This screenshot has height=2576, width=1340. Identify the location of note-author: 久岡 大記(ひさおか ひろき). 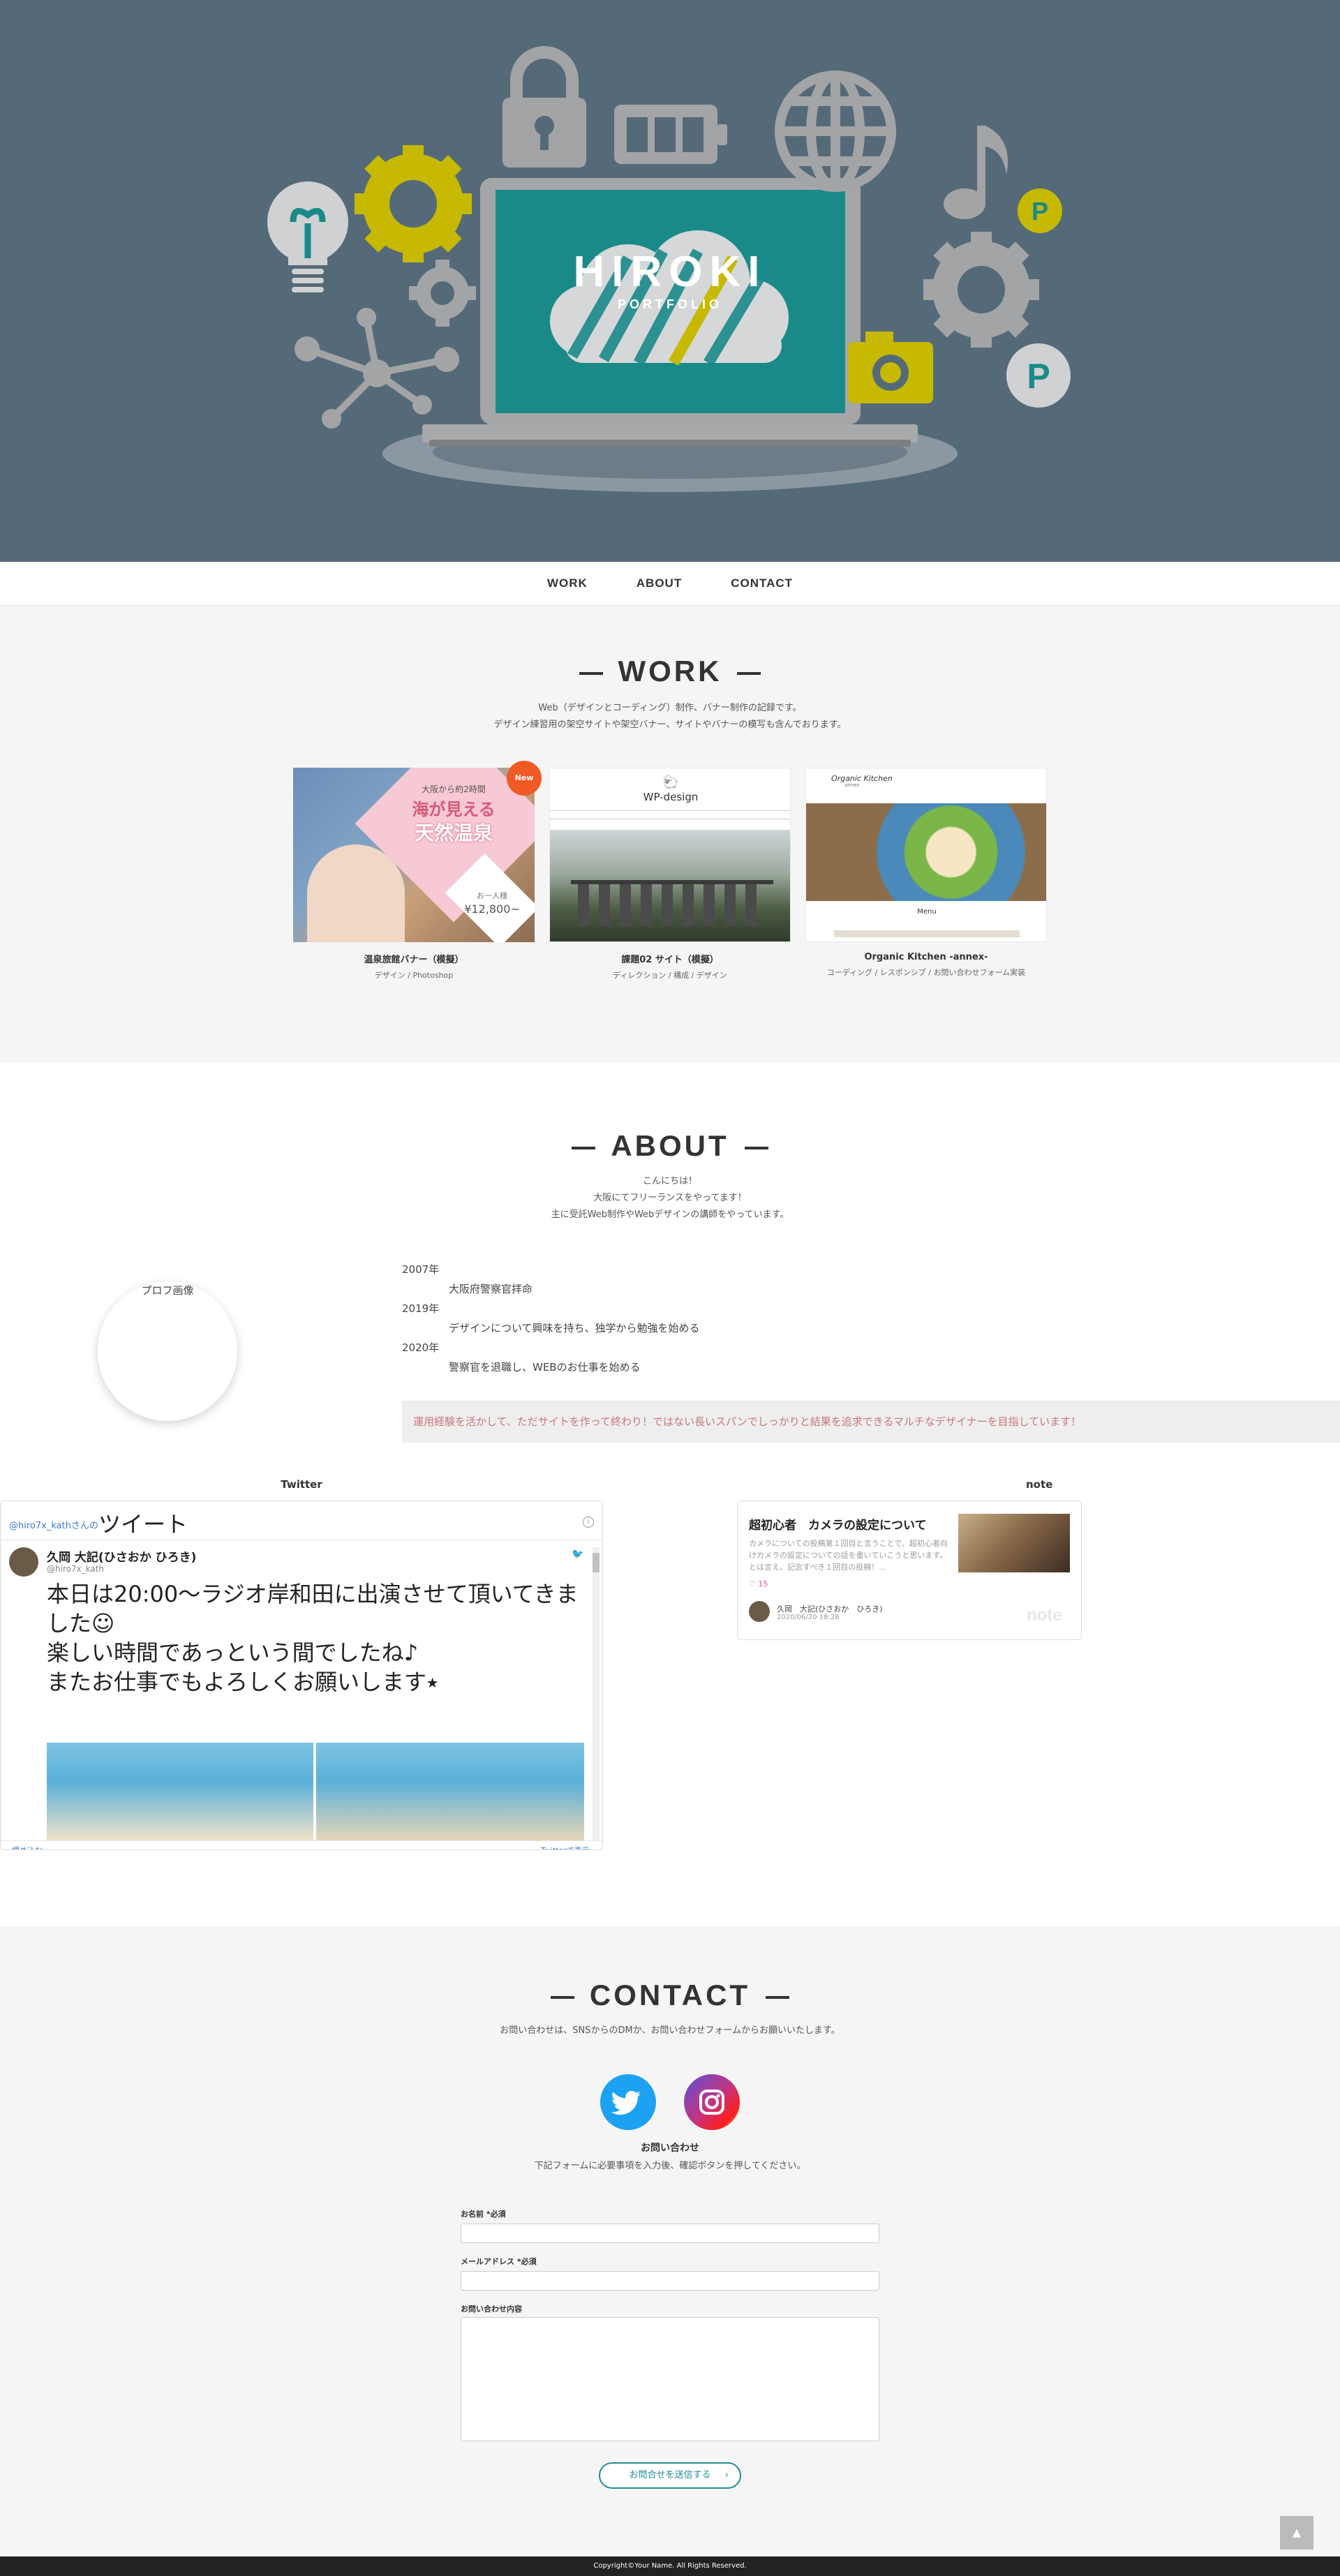
(830, 1610).